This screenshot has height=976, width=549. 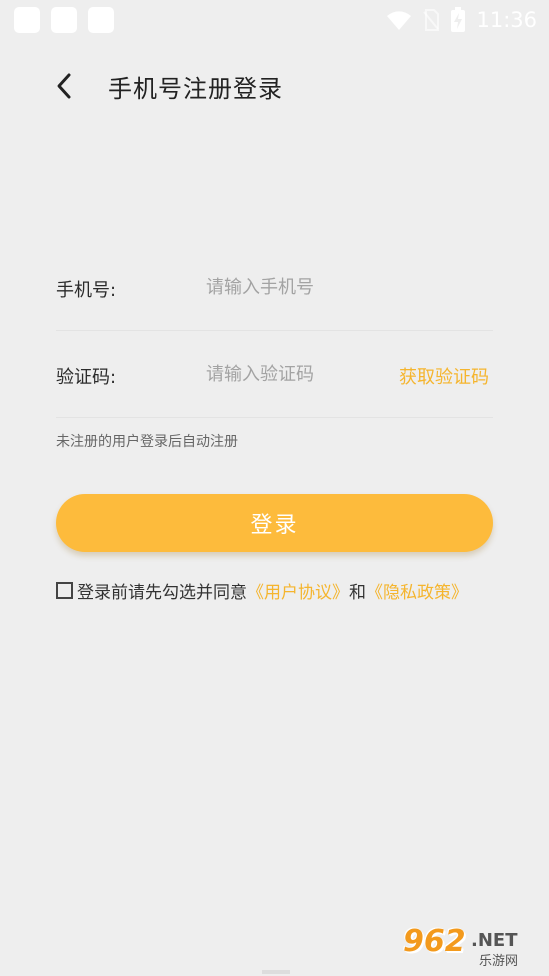 I want to click on back-button, so click(x=64, y=86).